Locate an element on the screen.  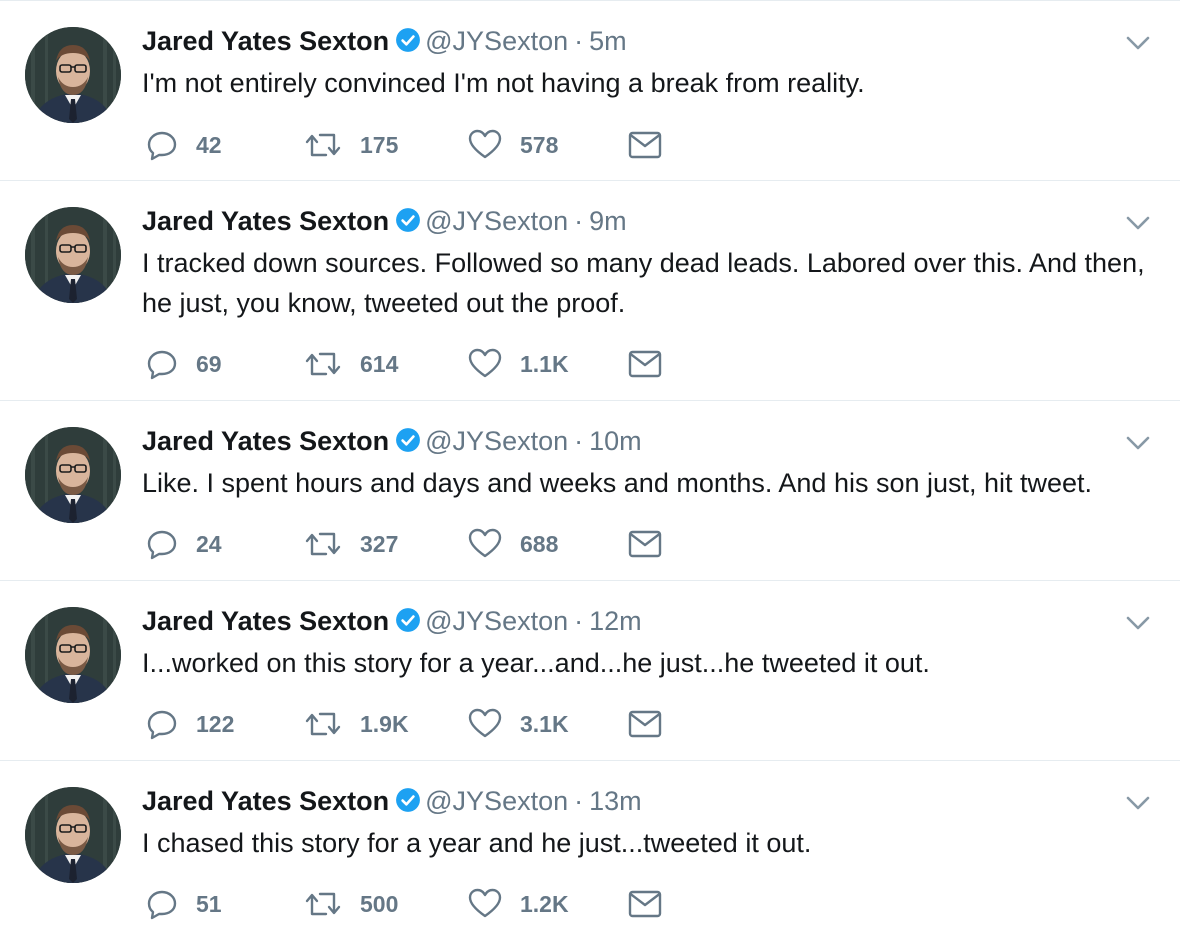
tweet-header: Jared Yates Sexton @JYSexton · 9m is located at coordinates (384, 222).